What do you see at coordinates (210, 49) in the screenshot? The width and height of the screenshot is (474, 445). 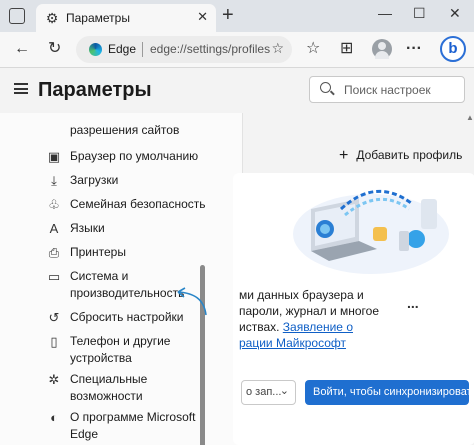 I see `address-url: edge://settings/profiles` at bounding box center [210, 49].